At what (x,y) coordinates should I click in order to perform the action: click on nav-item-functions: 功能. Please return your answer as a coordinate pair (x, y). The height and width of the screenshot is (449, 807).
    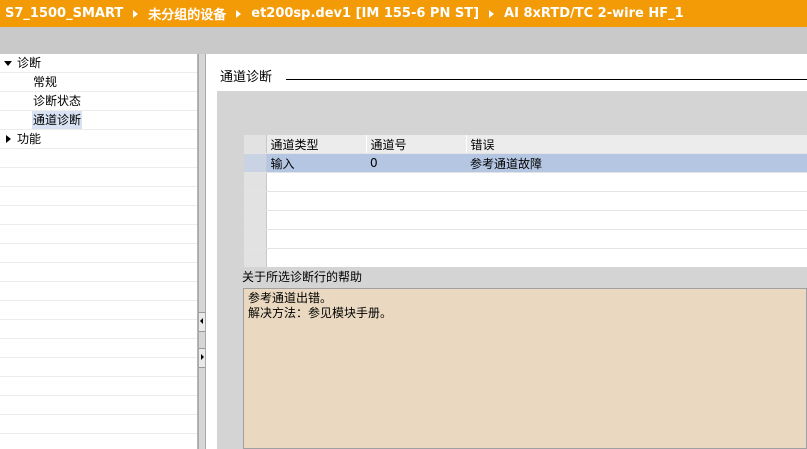
    Looking at the image, I should click on (29, 139).